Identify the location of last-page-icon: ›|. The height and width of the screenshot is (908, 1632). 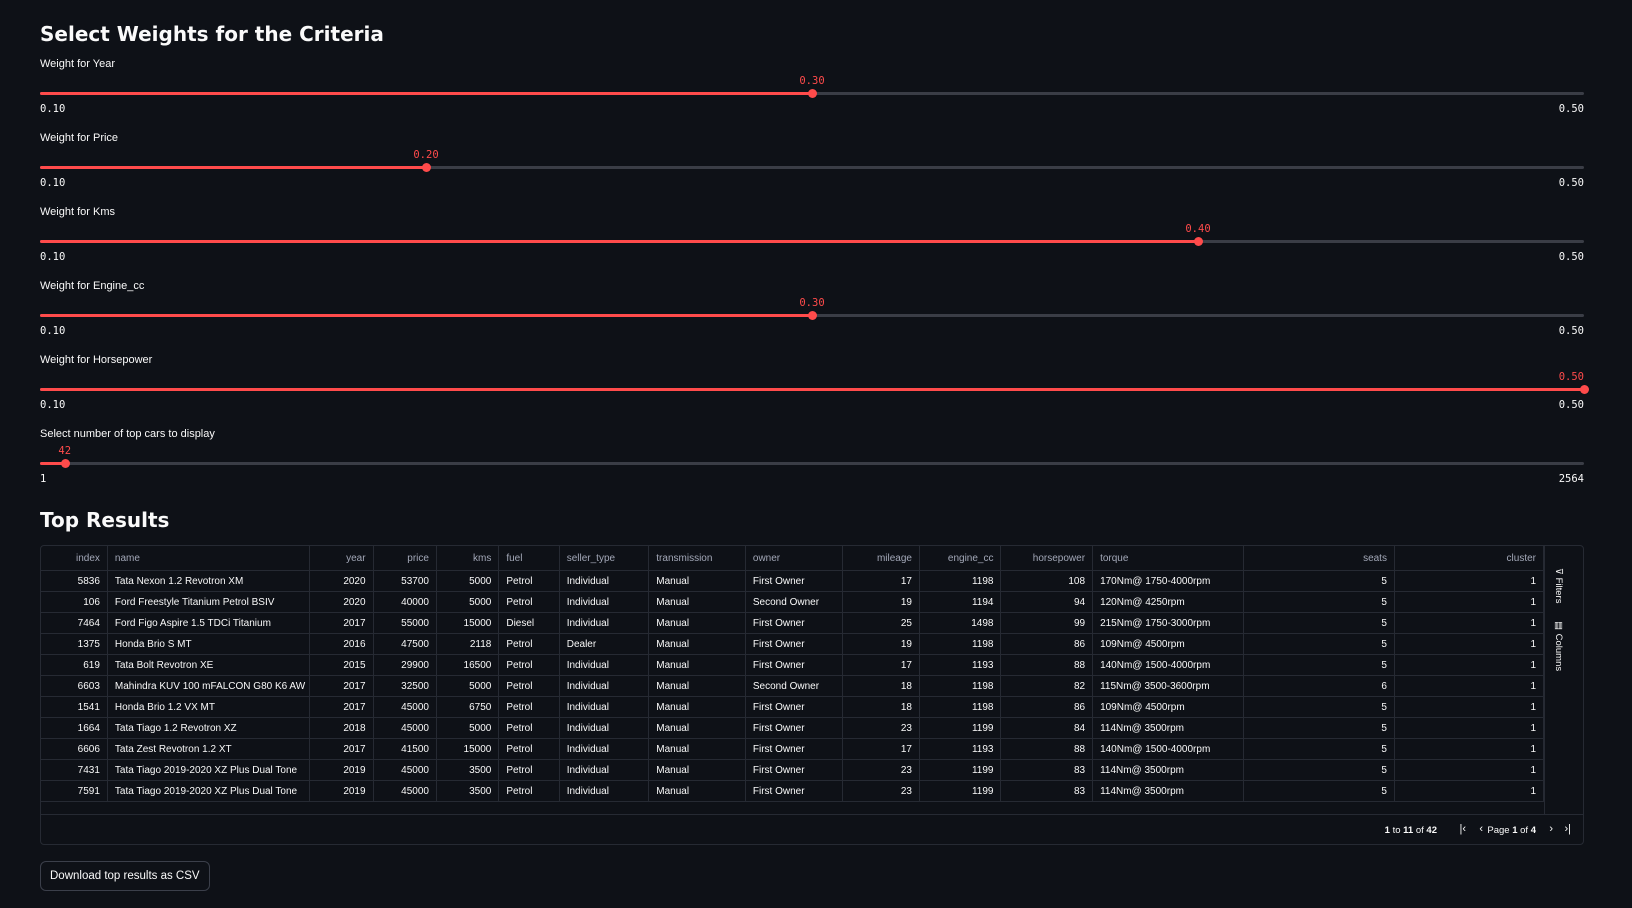
(1567, 829).